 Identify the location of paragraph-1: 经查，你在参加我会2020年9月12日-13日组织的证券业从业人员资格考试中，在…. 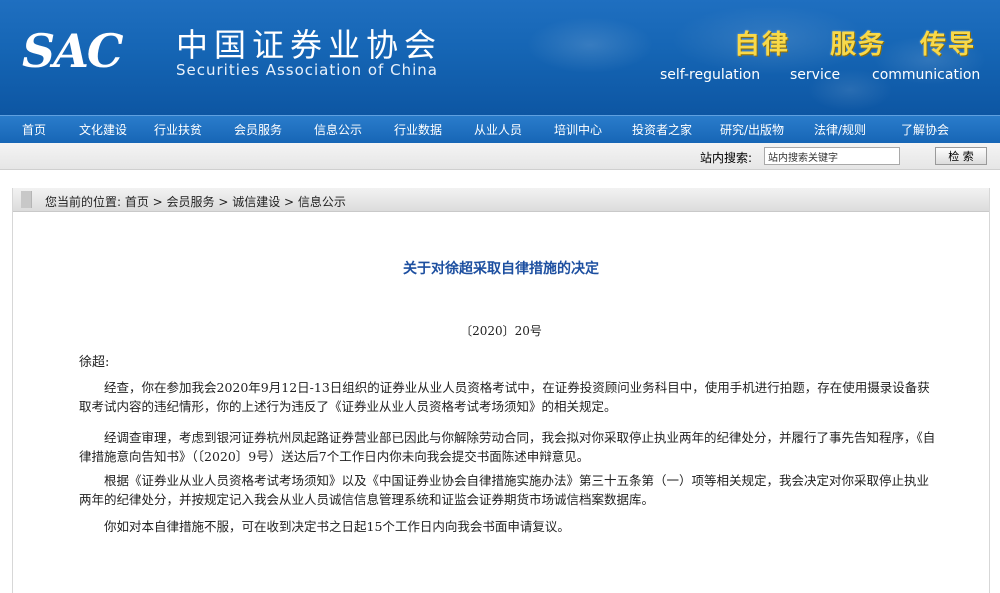
(504, 397).